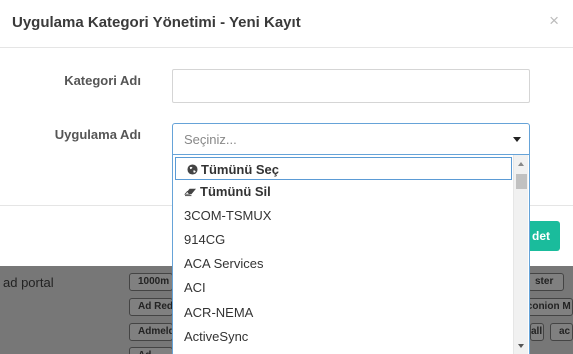 This screenshot has height=354, width=573. I want to click on dropdown-option: ACR-NEMA, so click(343, 313).